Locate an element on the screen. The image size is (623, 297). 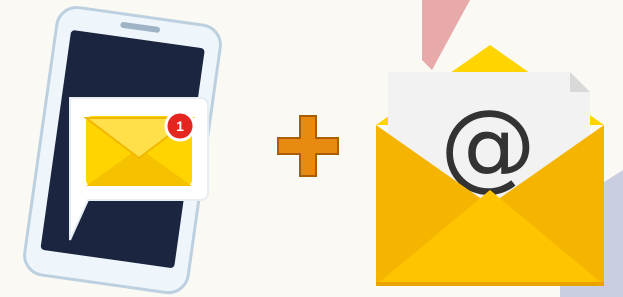
badge-count: 1 is located at coordinates (180, 126).